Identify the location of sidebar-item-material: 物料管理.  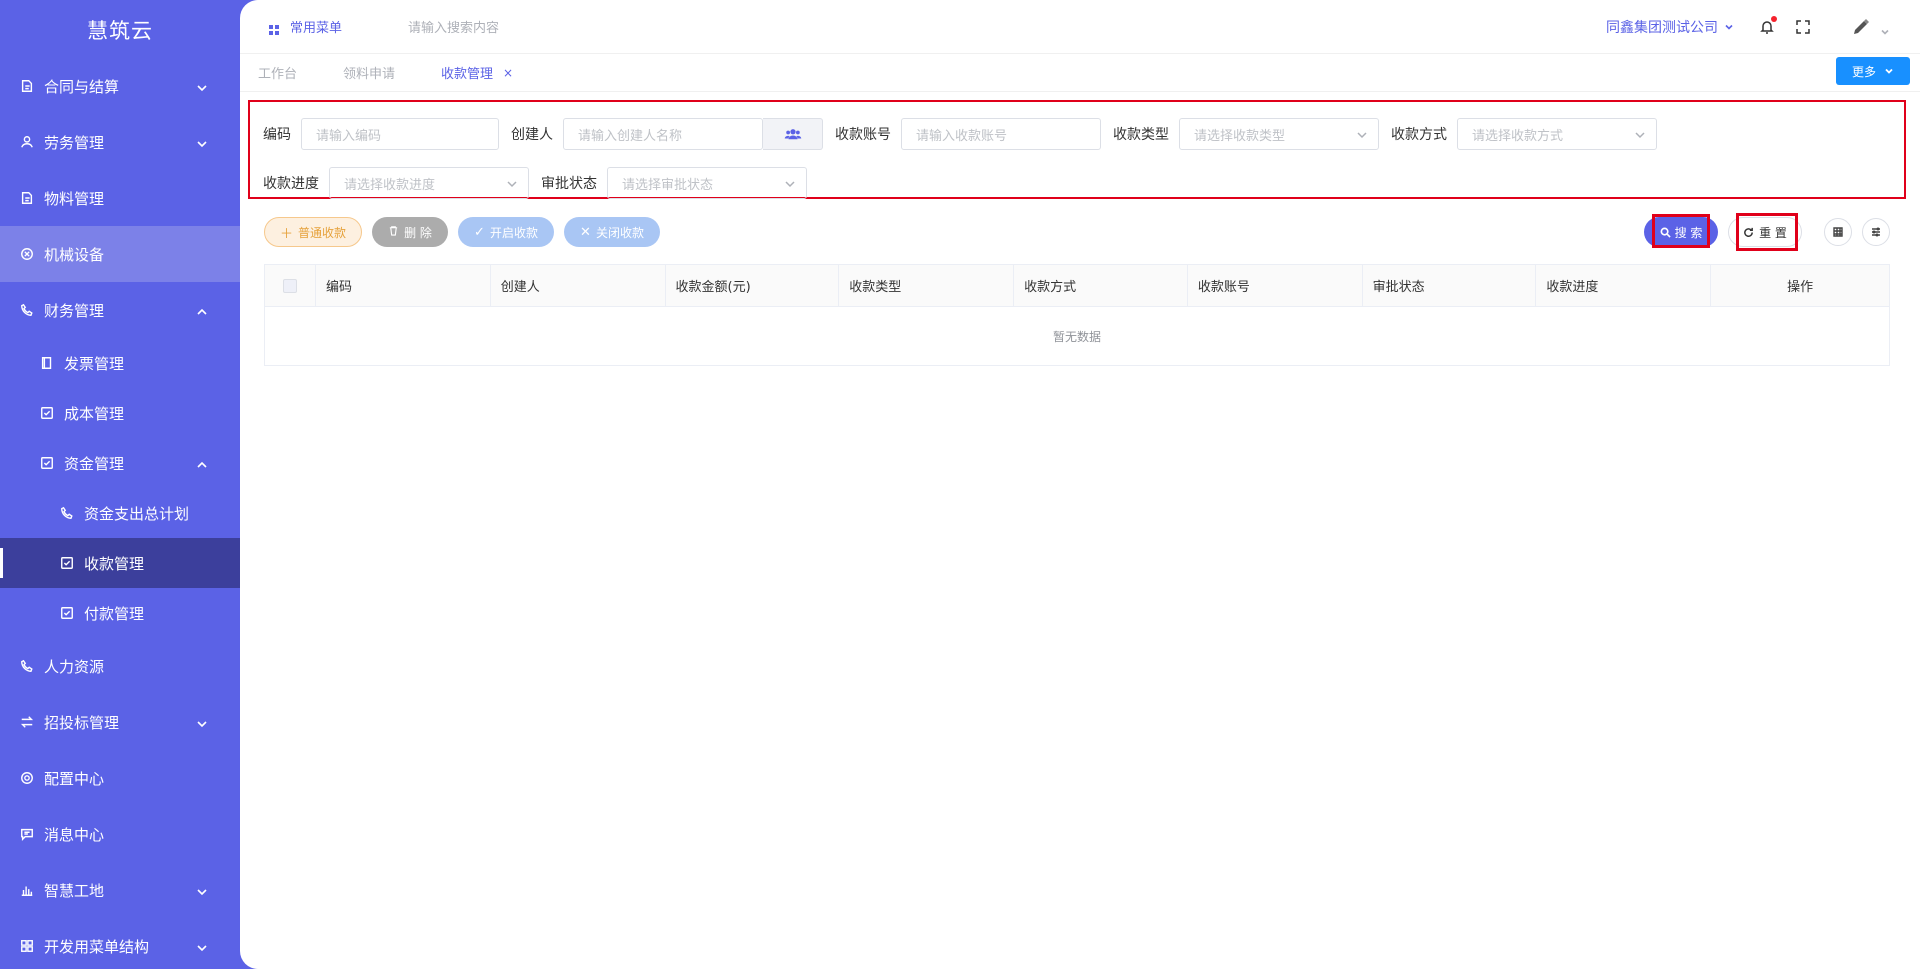
(120, 198).